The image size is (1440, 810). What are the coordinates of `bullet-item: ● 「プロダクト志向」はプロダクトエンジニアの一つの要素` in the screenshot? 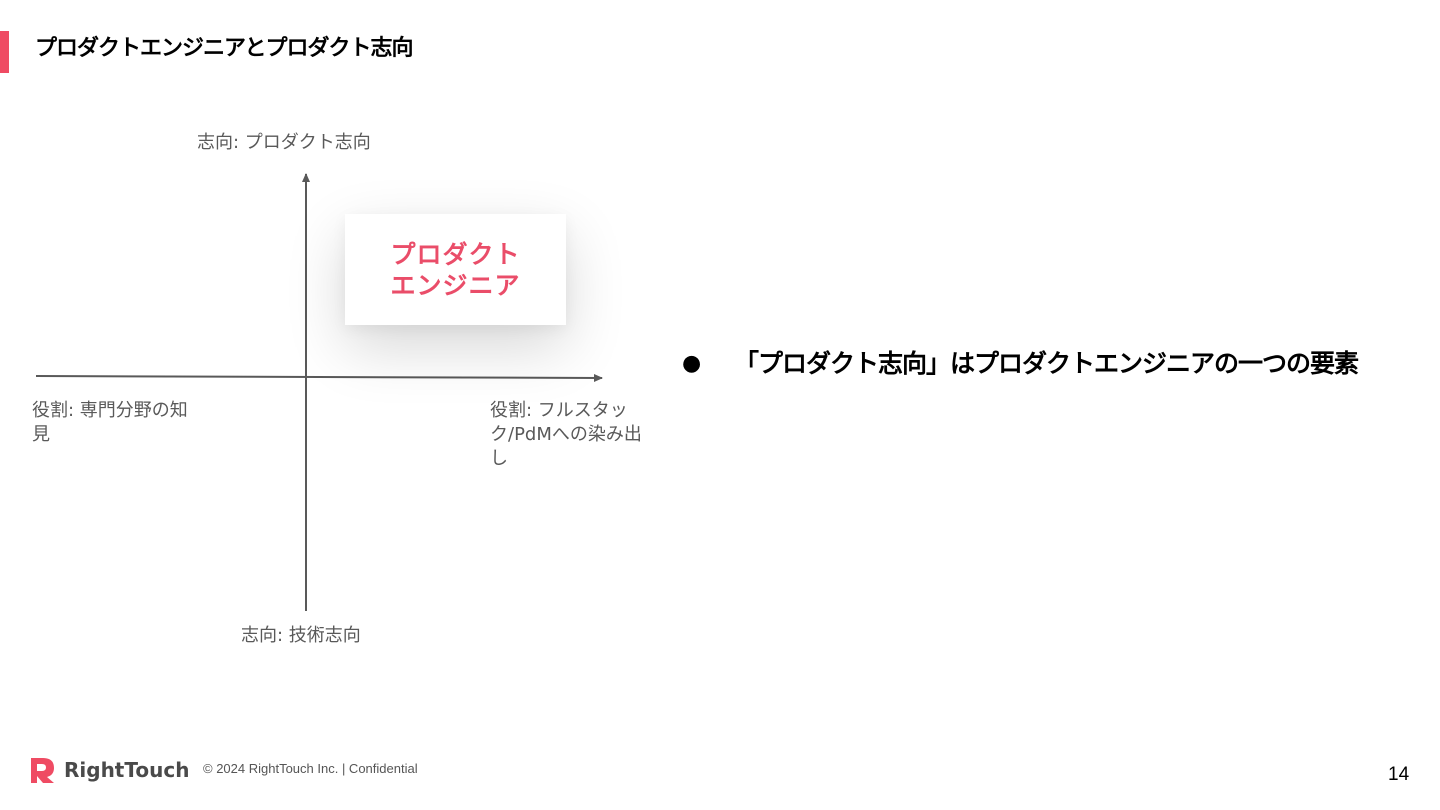 It's located at (1022, 364).